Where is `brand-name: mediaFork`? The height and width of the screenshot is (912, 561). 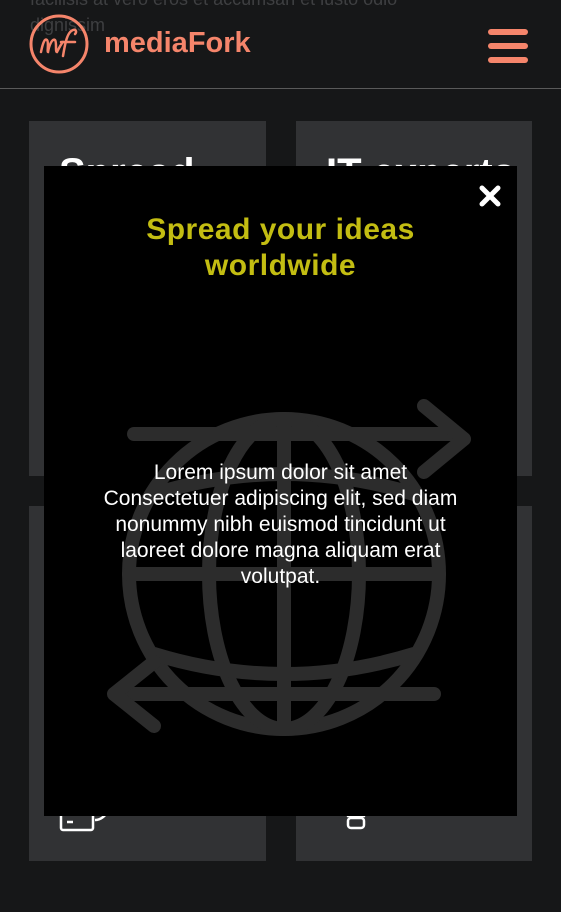 brand-name: mediaFork is located at coordinates (177, 43).